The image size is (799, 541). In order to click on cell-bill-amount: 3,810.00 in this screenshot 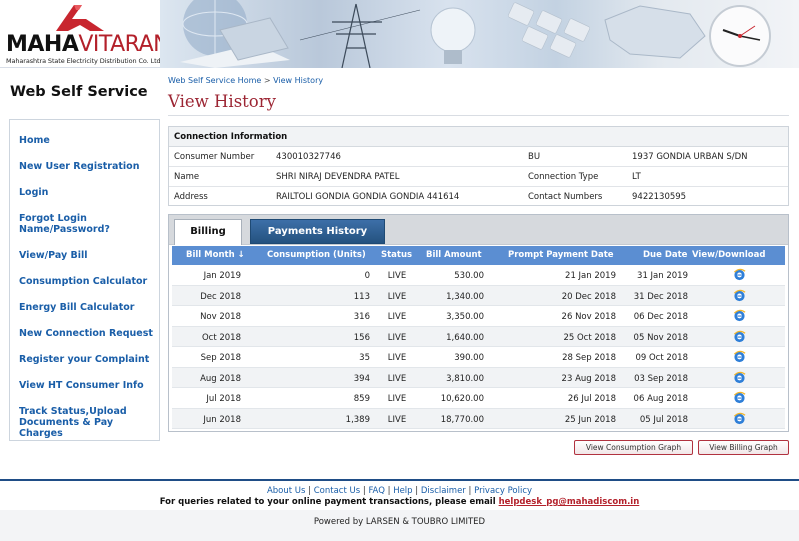, I will do `click(465, 378)`.